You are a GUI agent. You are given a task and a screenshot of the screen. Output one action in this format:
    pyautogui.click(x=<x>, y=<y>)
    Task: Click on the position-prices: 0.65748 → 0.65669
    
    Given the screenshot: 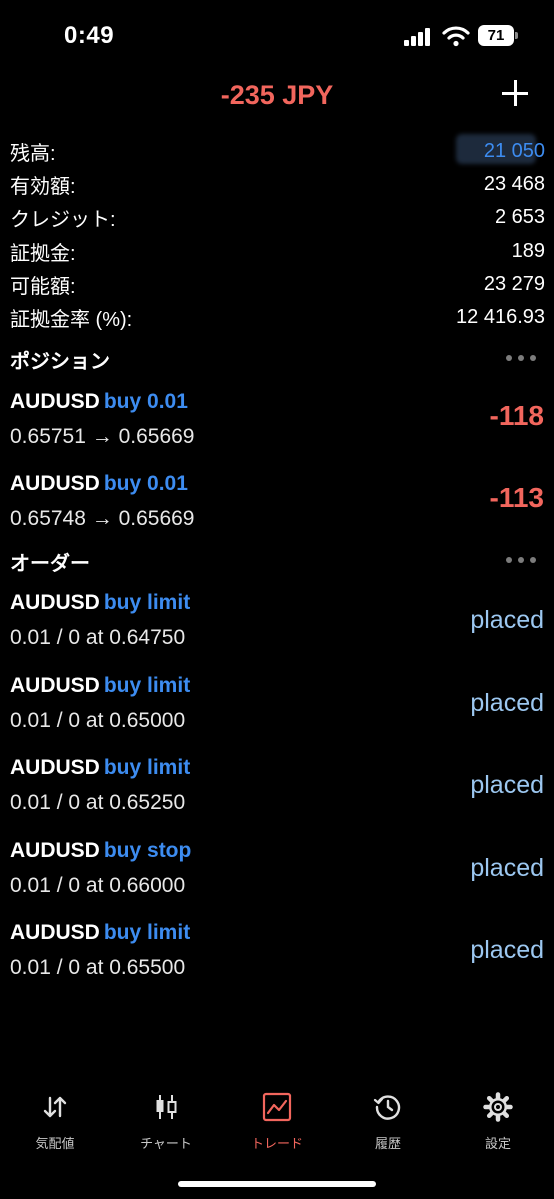 What is the action you would take?
    pyautogui.click(x=102, y=518)
    